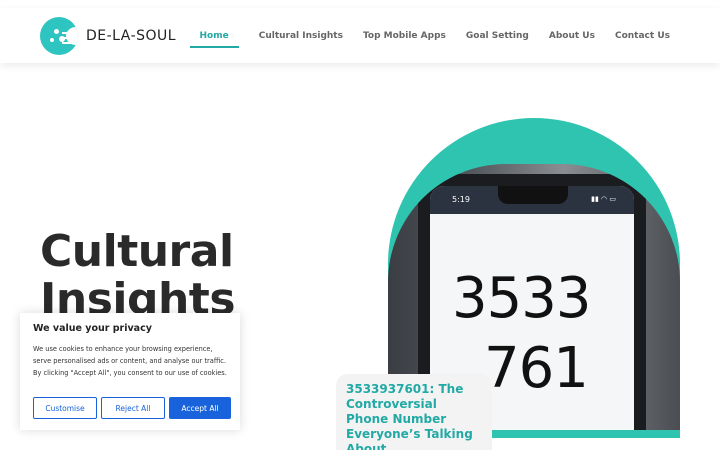 The image size is (720, 450). I want to click on phone-status-icons: ▮▮ ◠ ▭, so click(603, 199).